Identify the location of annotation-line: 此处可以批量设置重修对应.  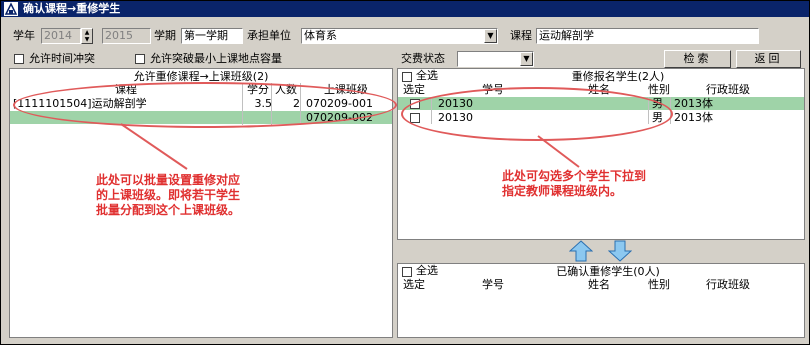
(168, 180).